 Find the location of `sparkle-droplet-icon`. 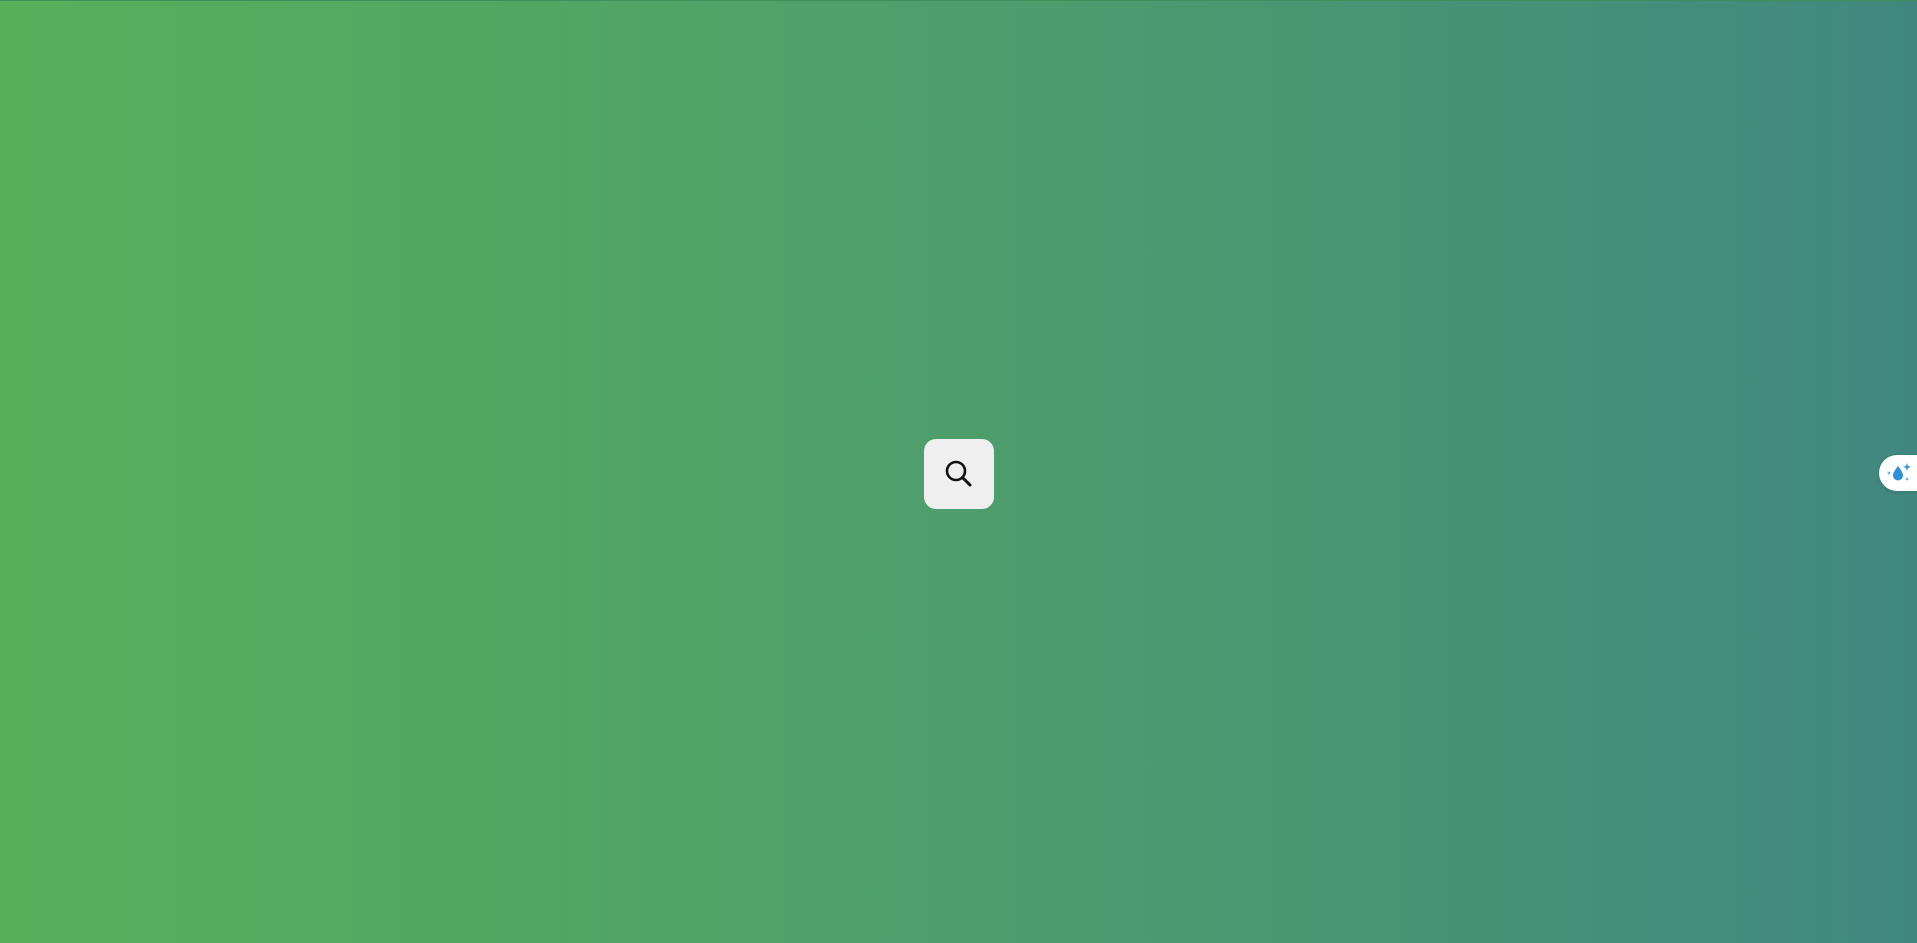

sparkle-droplet-icon is located at coordinates (1899, 473).